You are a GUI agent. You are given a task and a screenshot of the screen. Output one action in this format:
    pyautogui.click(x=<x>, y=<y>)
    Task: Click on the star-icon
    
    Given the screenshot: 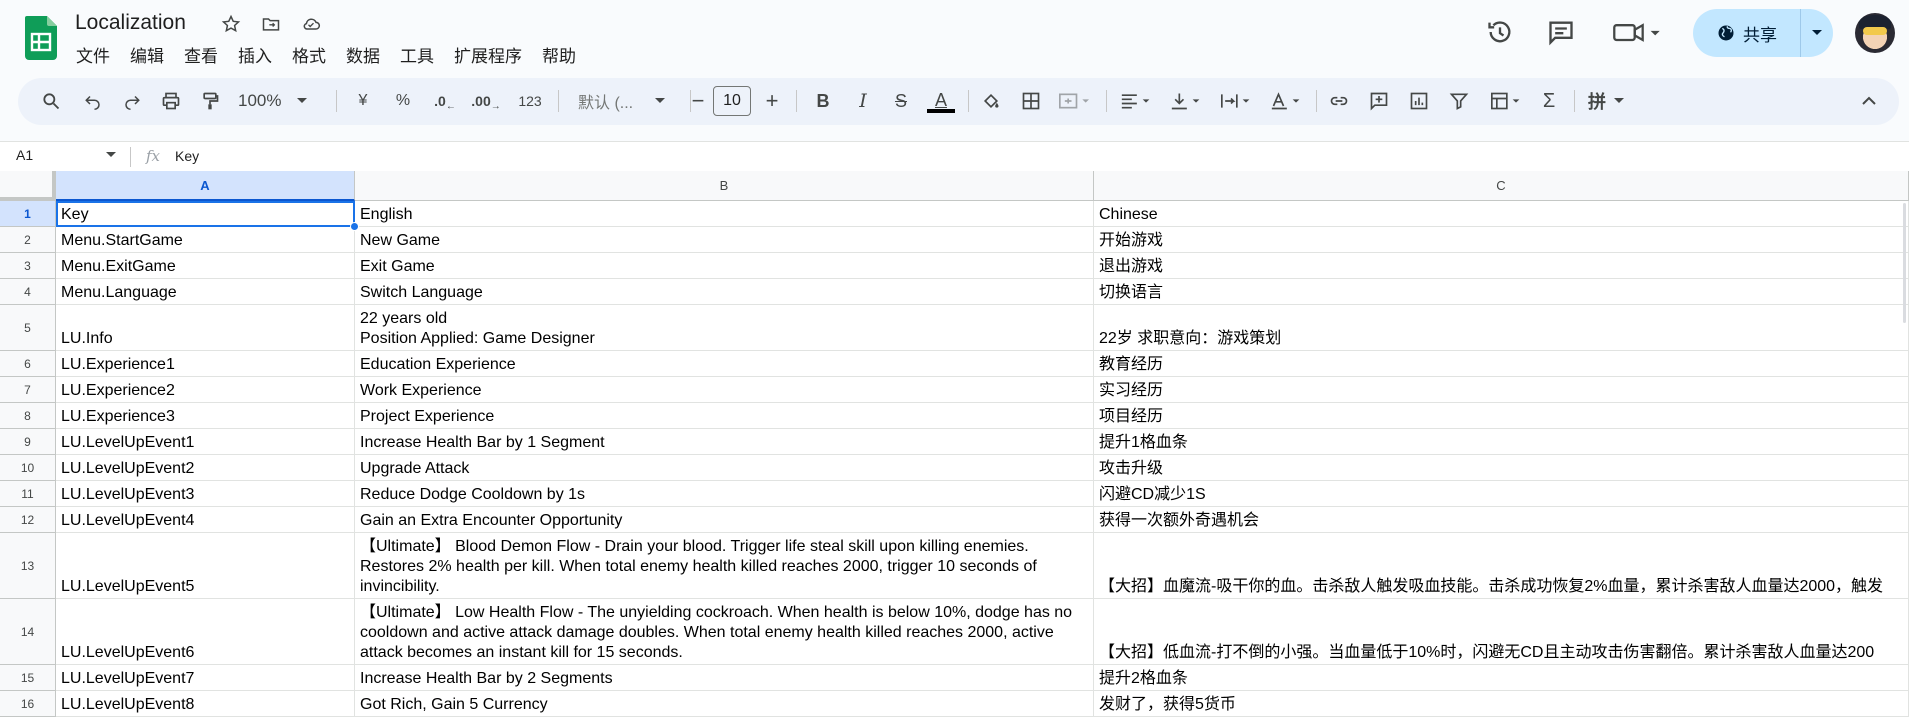 What is the action you would take?
    pyautogui.click(x=231, y=24)
    